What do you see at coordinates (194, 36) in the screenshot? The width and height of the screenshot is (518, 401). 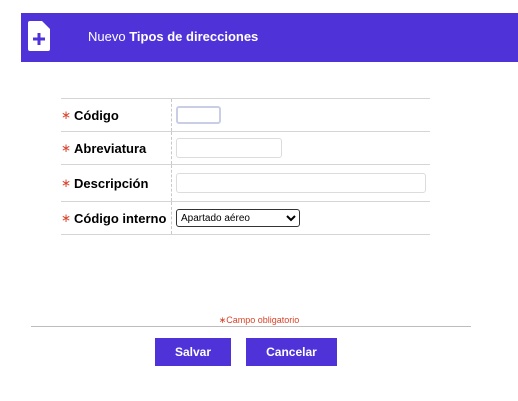 I see `title-main: Tipos de direcciones` at bounding box center [194, 36].